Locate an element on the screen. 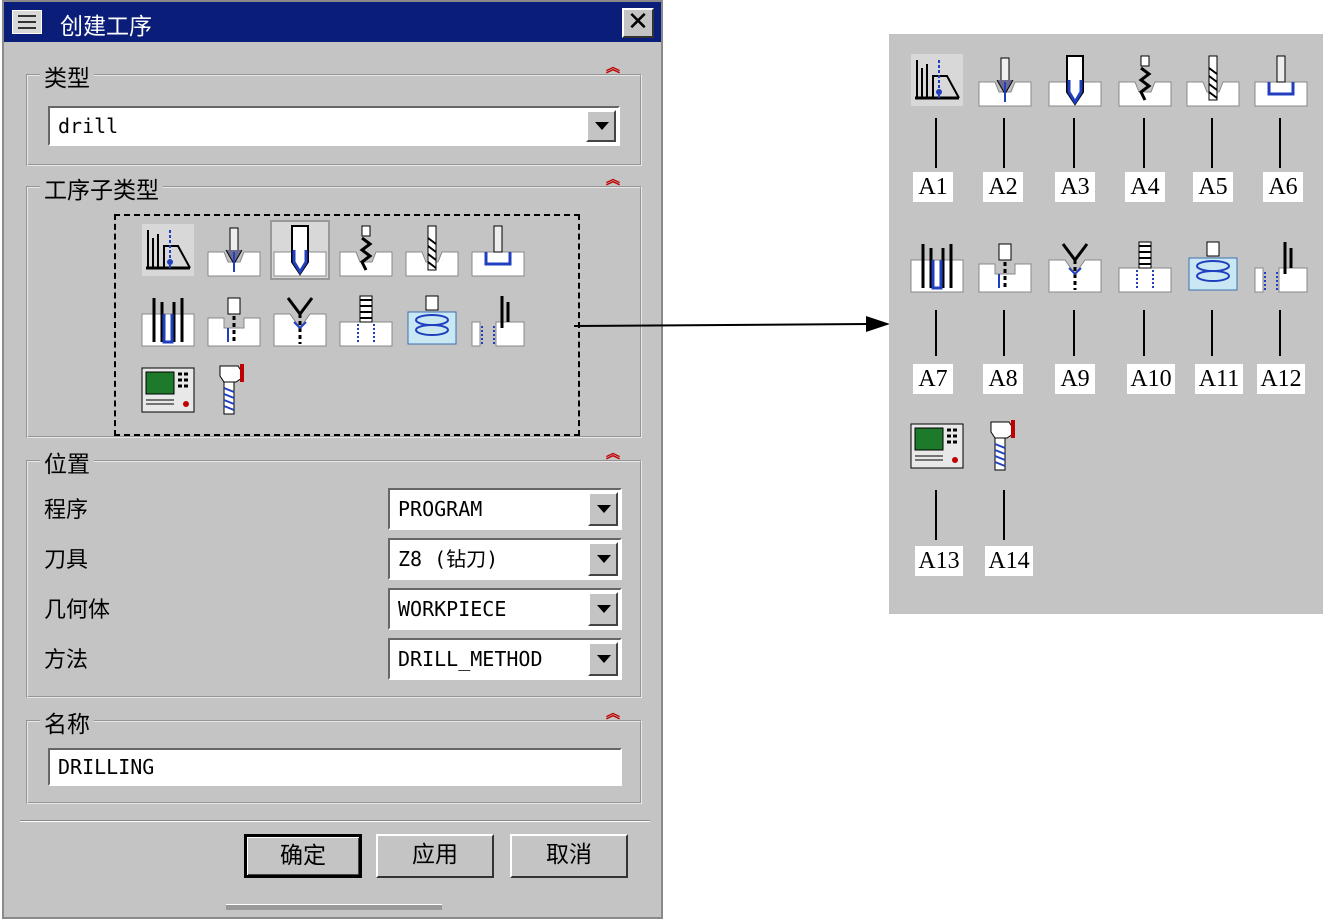  subtype-group-title: 工序子类型 is located at coordinates (101, 188).